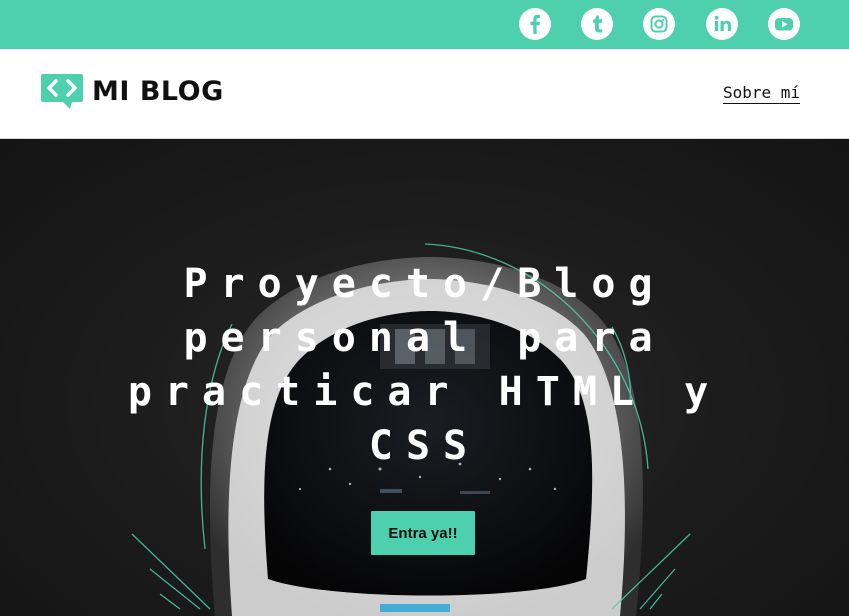 This screenshot has height=616, width=849. I want to click on tumblr-icon, so click(598, 24).